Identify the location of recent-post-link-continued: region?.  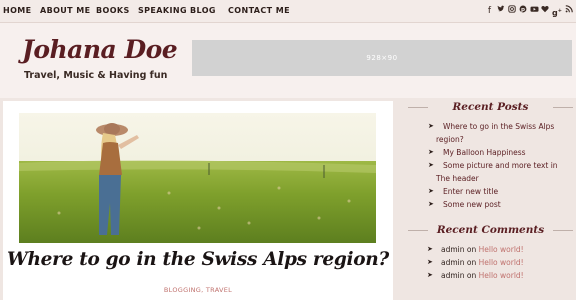
(506, 139).